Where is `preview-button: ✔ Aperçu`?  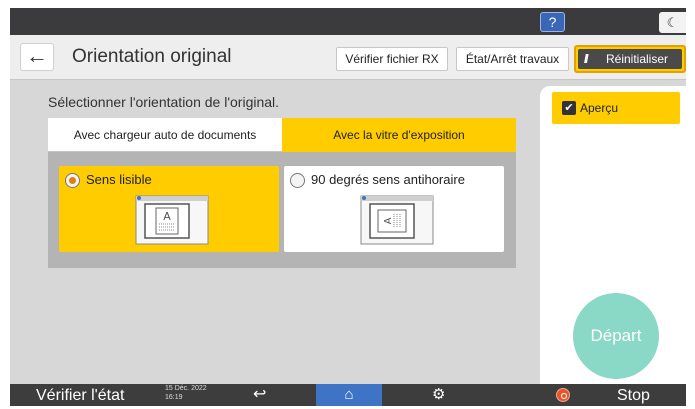 preview-button: ✔ Aperçu is located at coordinates (616, 108).